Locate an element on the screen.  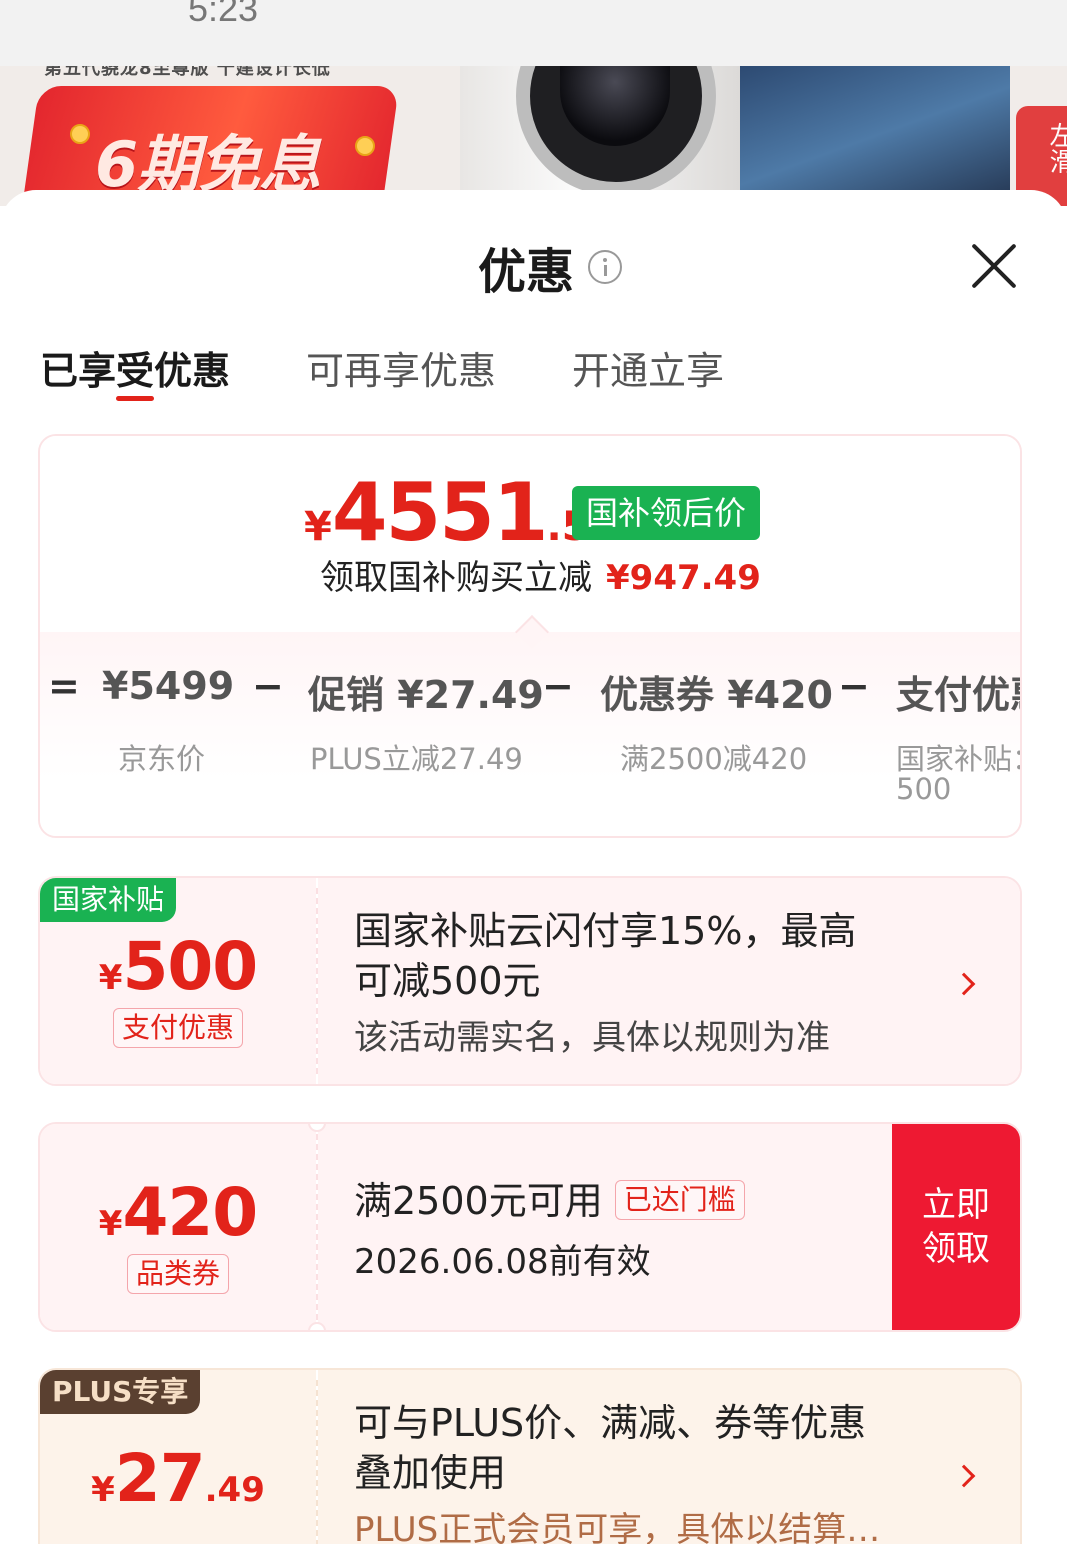
equals-sign: = is located at coordinates (64, 686).